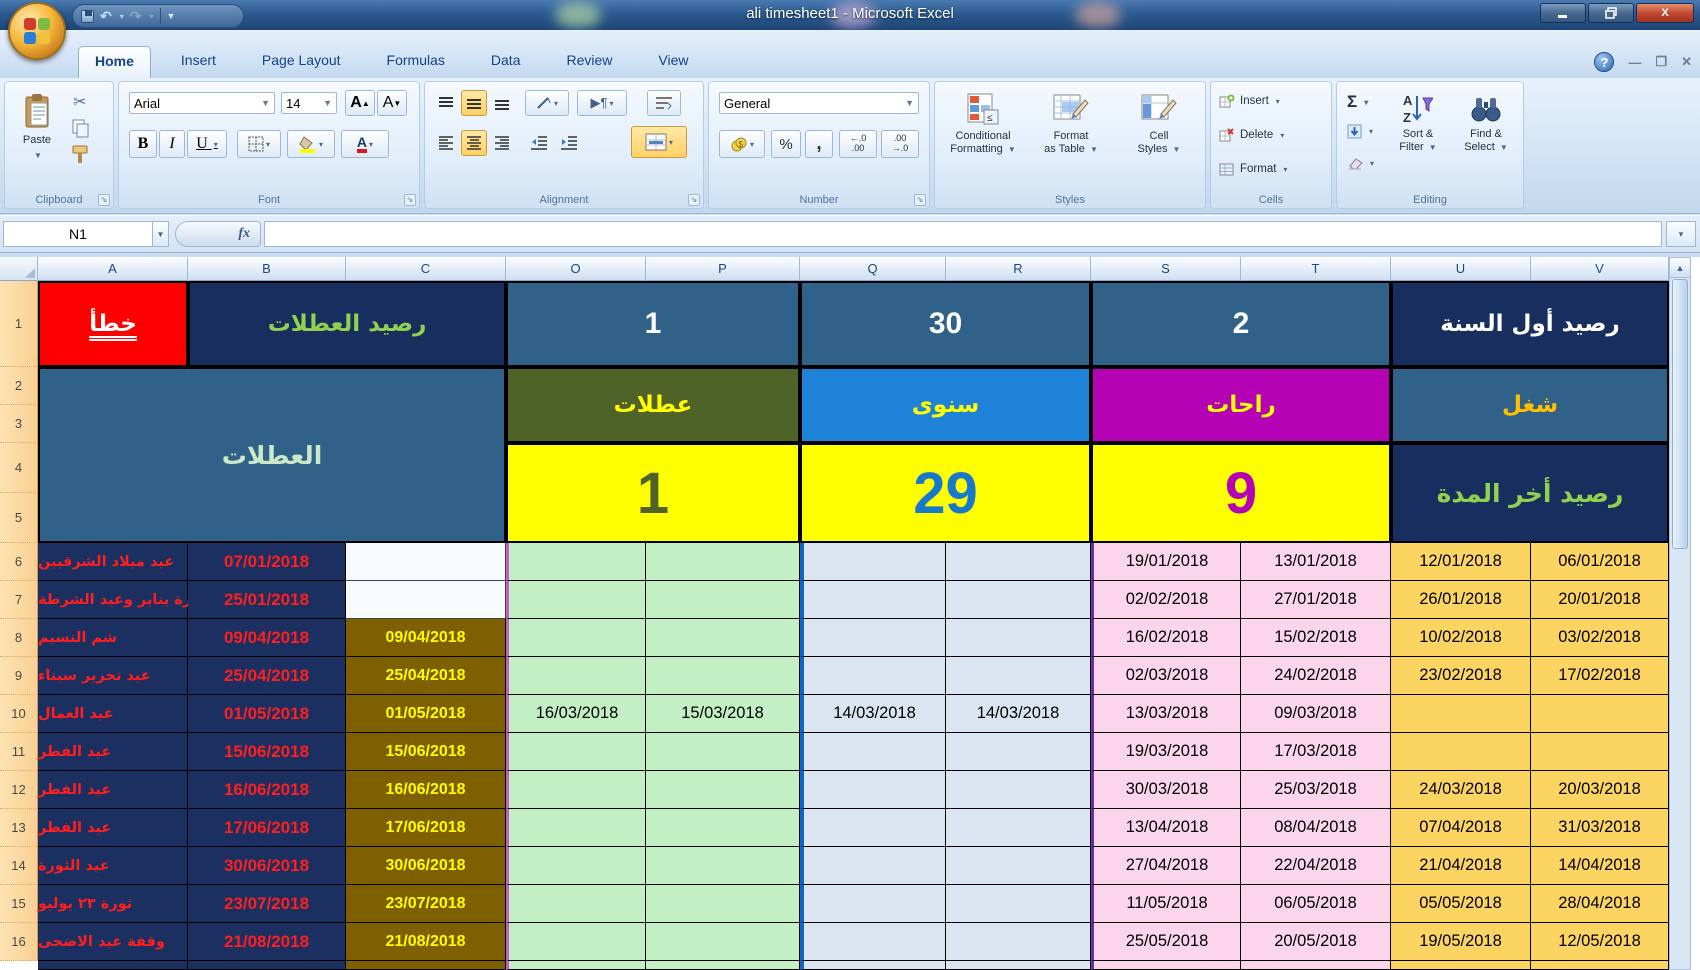 This screenshot has width=1700, height=970. I want to click on minimize-button, so click(1563, 13).